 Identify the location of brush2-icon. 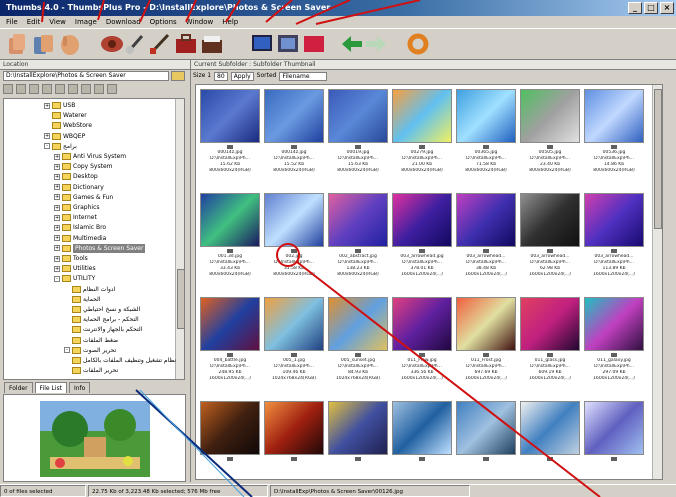
(160, 44).